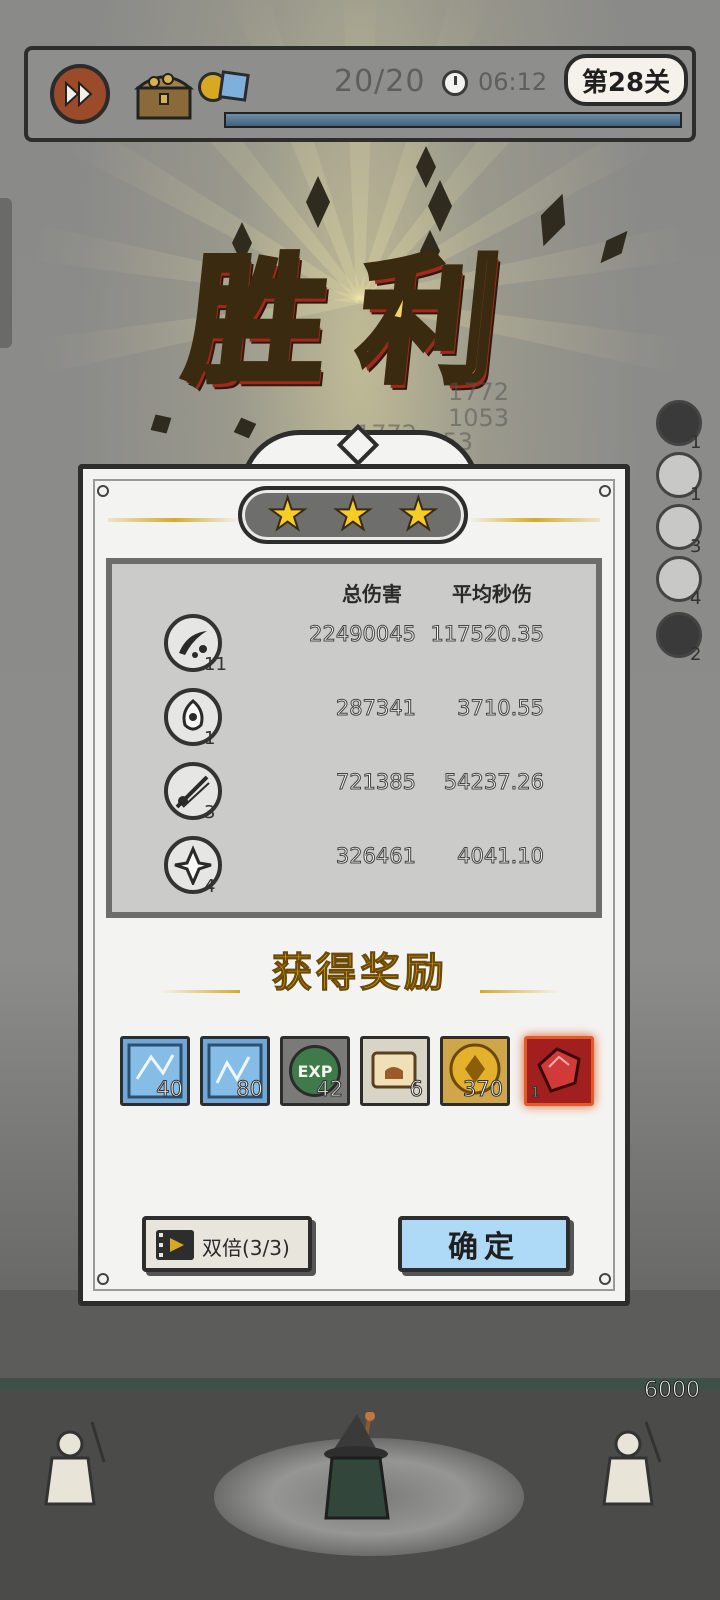  Describe the element at coordinates (330, 1089) in the screenshot. I see `reward-count: 42` at that location.